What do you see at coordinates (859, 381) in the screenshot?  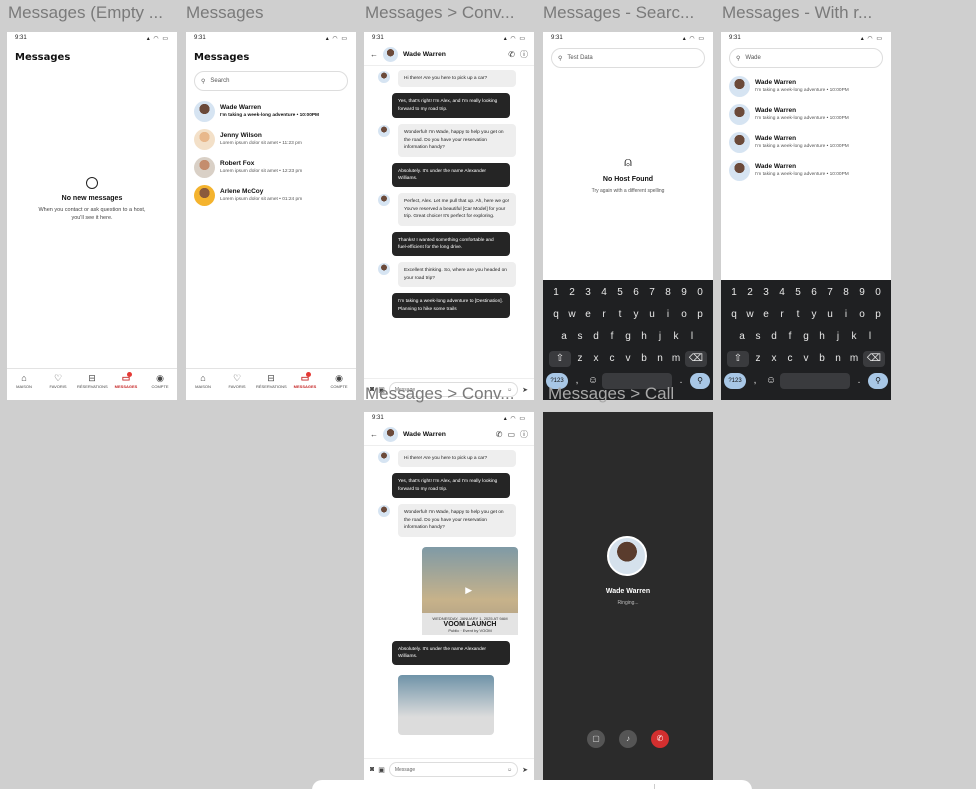 I see `period-key: .` at bounding box center [859, 381].